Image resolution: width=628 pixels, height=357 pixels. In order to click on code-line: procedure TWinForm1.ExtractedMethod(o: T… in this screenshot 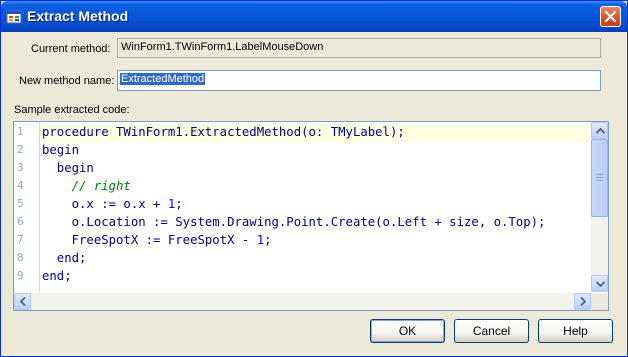, I will do `click(223, 132)`.